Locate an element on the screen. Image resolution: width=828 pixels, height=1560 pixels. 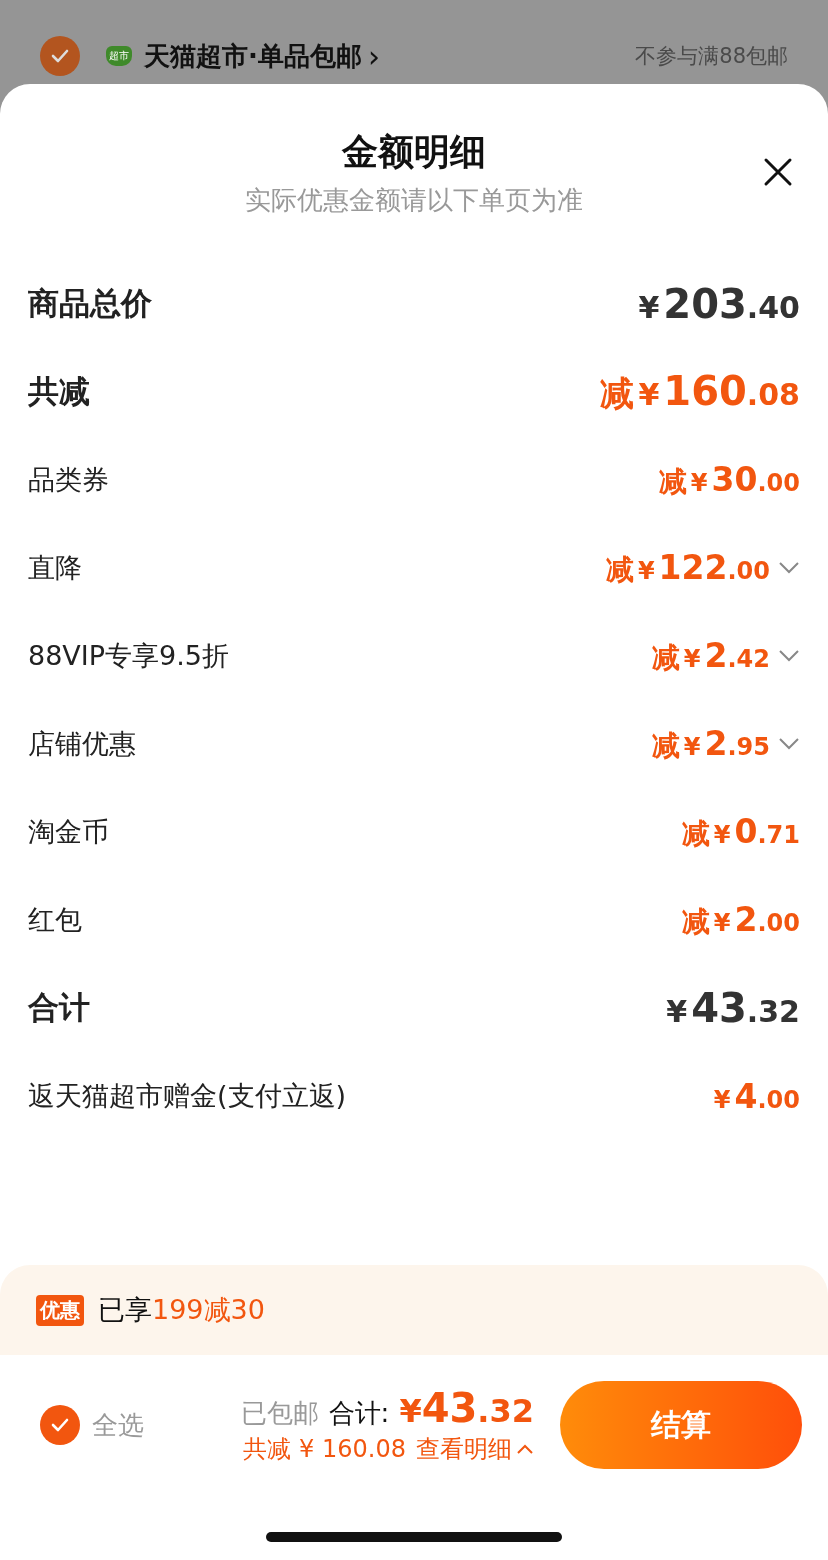
price-label: 直降 is located at coordinates (55, 568).